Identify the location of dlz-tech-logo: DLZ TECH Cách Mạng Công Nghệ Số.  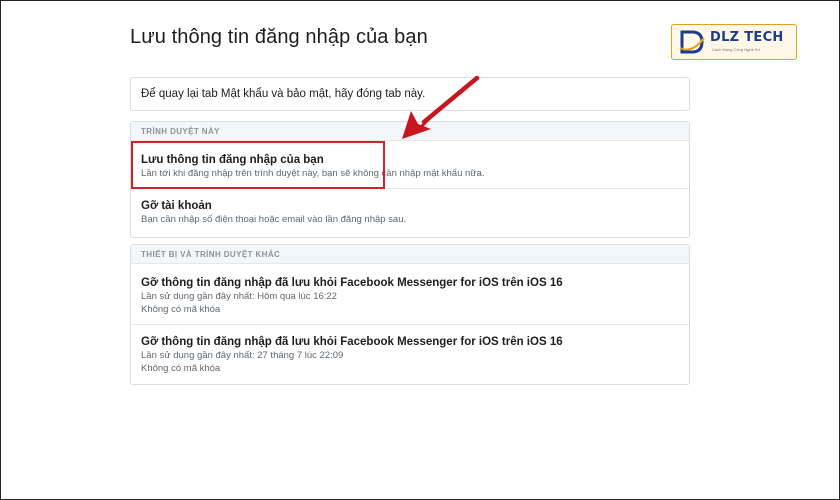
(734, 42).